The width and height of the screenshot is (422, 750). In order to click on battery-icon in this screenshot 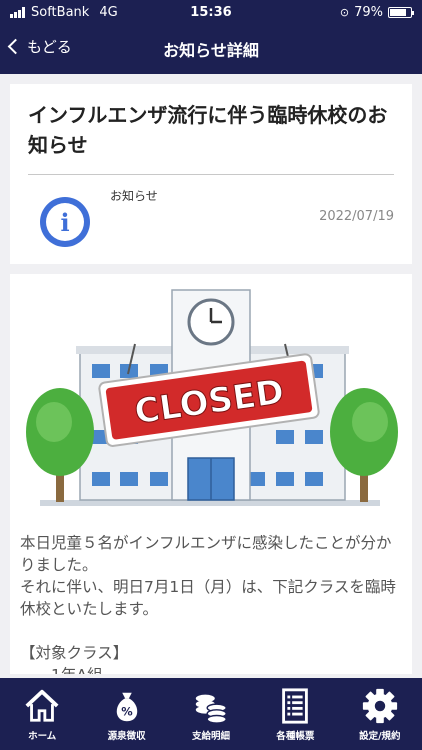, I will do `click(401, 12)`.